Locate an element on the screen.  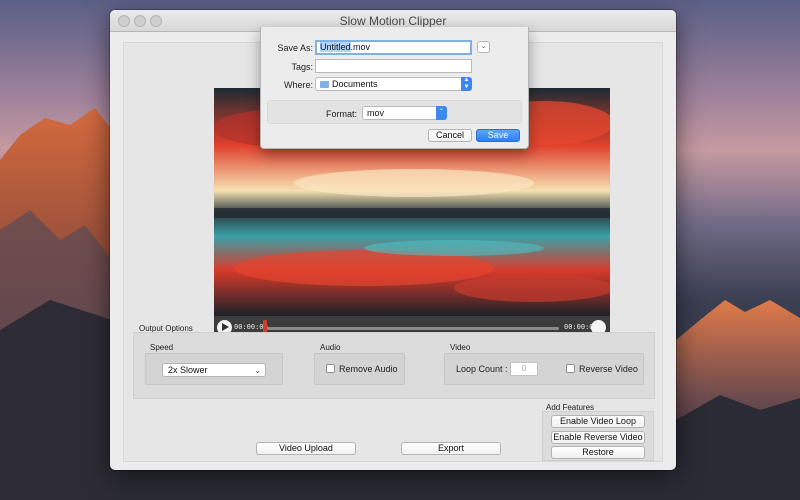
close-window-button is located at coordinates (124, 21).